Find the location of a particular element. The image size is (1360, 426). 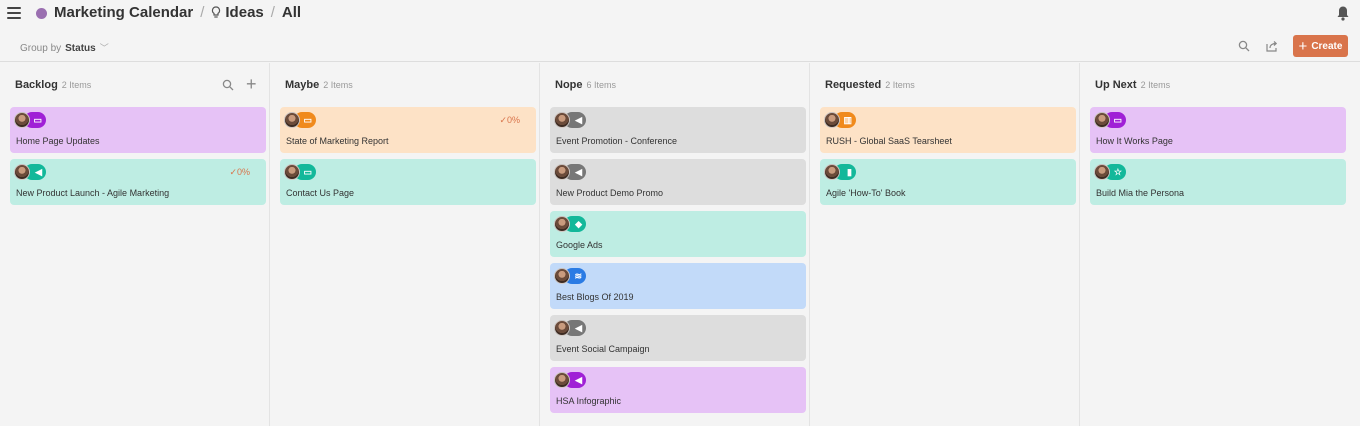

card-title: Google Ads is located at coordinates (579, 245).